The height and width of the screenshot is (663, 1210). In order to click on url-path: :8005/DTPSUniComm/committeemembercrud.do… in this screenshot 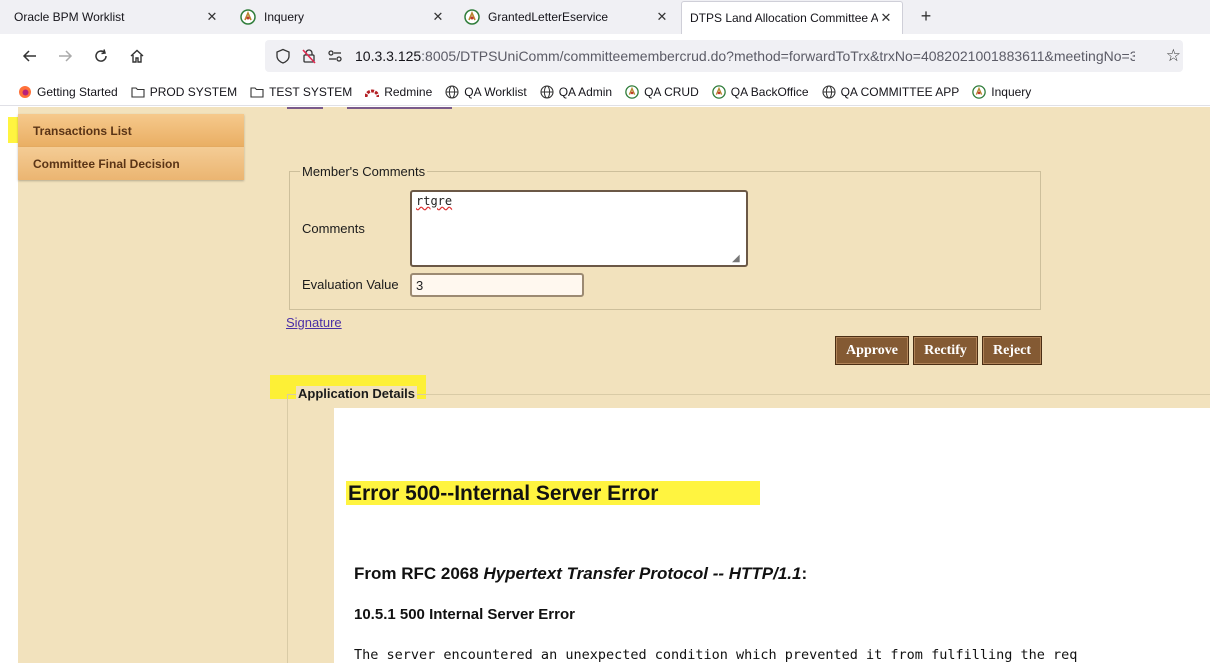, I will do `click(778, 56)`.